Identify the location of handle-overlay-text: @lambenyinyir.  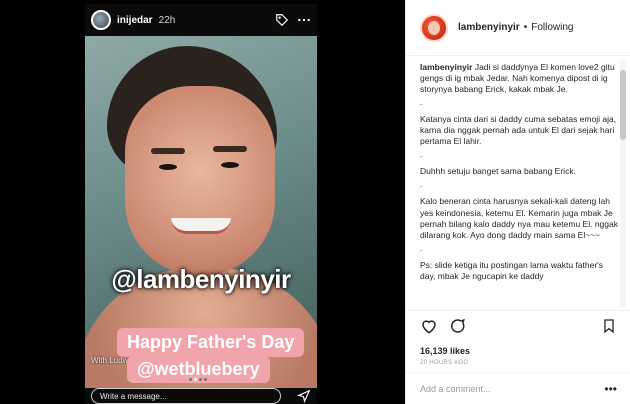
(201, 279).